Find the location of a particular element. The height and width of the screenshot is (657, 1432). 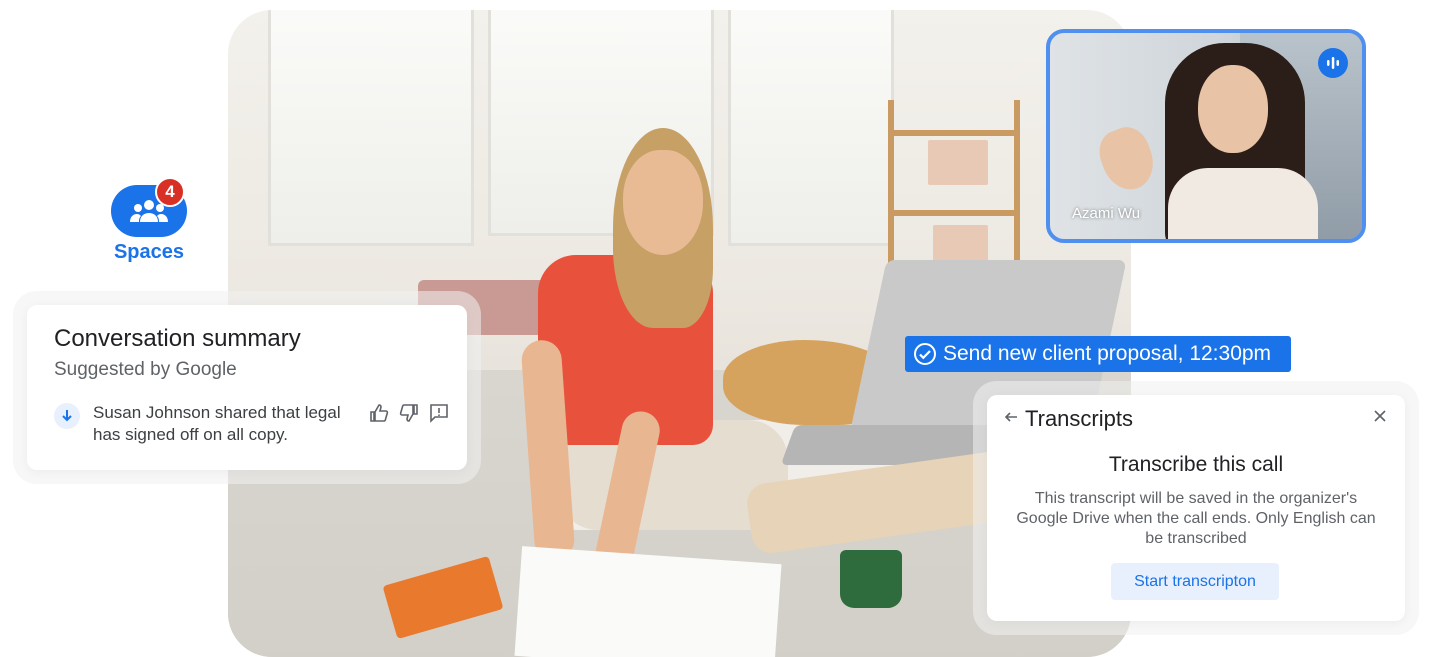

participant-face is located at coordinates (1233, 109).